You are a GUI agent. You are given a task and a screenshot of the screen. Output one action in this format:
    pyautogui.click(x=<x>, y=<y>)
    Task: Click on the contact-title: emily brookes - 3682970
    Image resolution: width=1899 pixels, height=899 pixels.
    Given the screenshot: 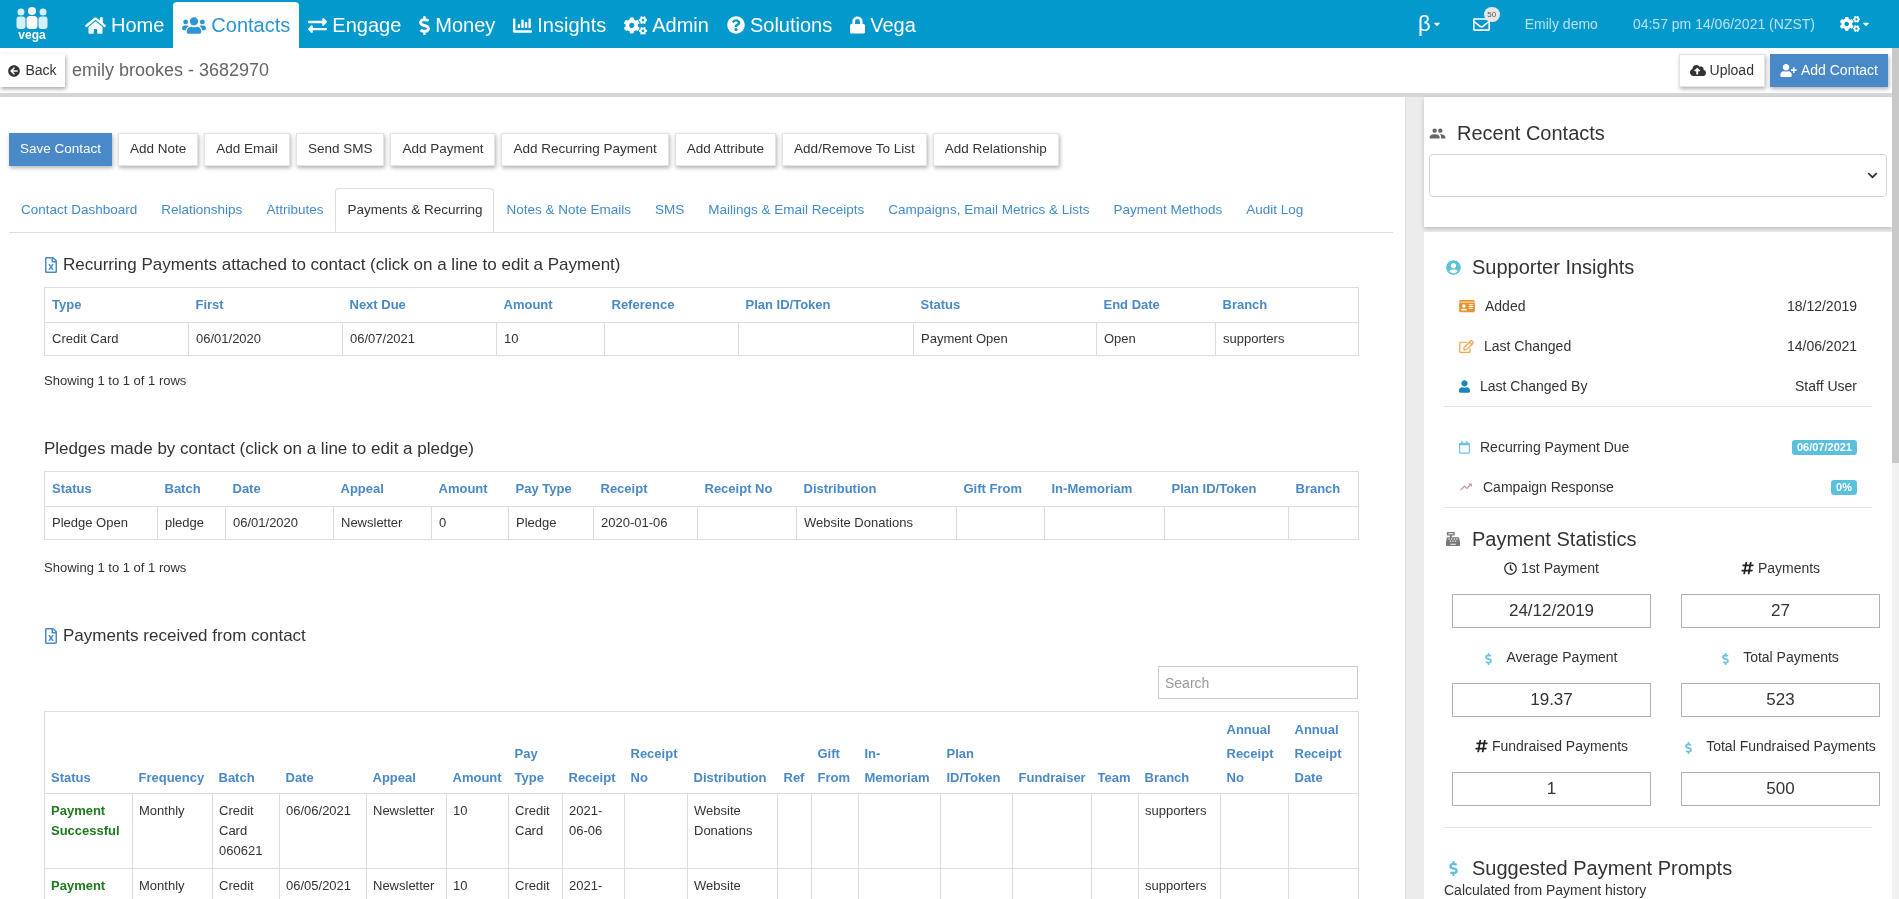 What is the action you would take?
    pyautogui.click(x=171, y=70)
    